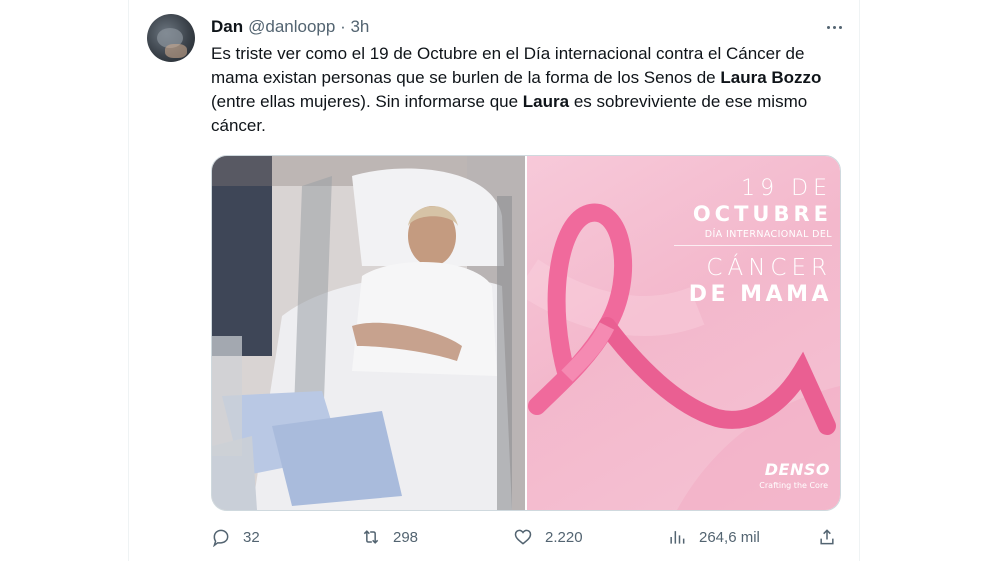 The width and height of the screenshot is (984, 561). What do you see at coordinates (677, 537) in the screenshot?
I see `views-icon` at bounding box center [677, 537].